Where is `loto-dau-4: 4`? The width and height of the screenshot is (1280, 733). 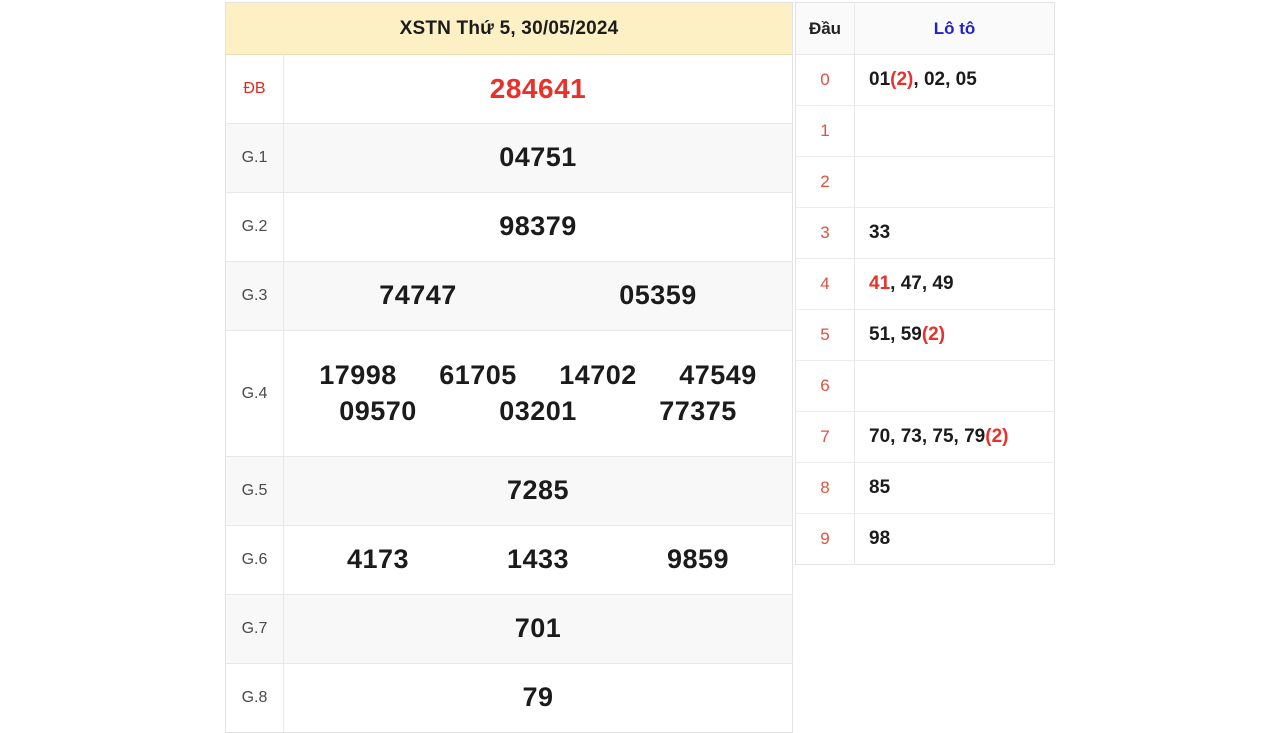 loto-dau-4: 4 is located at coordinates (825, 284).